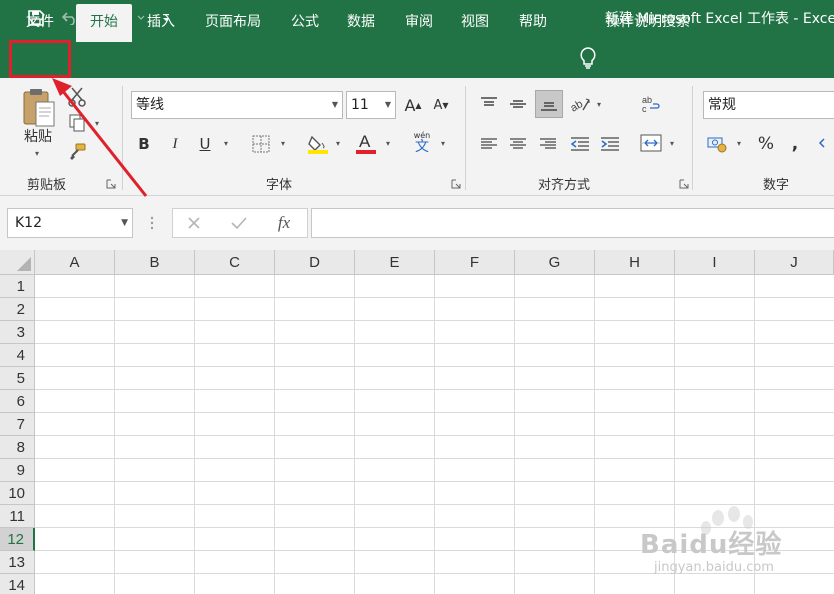  Describe the element at coordinates (644, 108) in the screenshot. I see `svg-text: c` at that location.